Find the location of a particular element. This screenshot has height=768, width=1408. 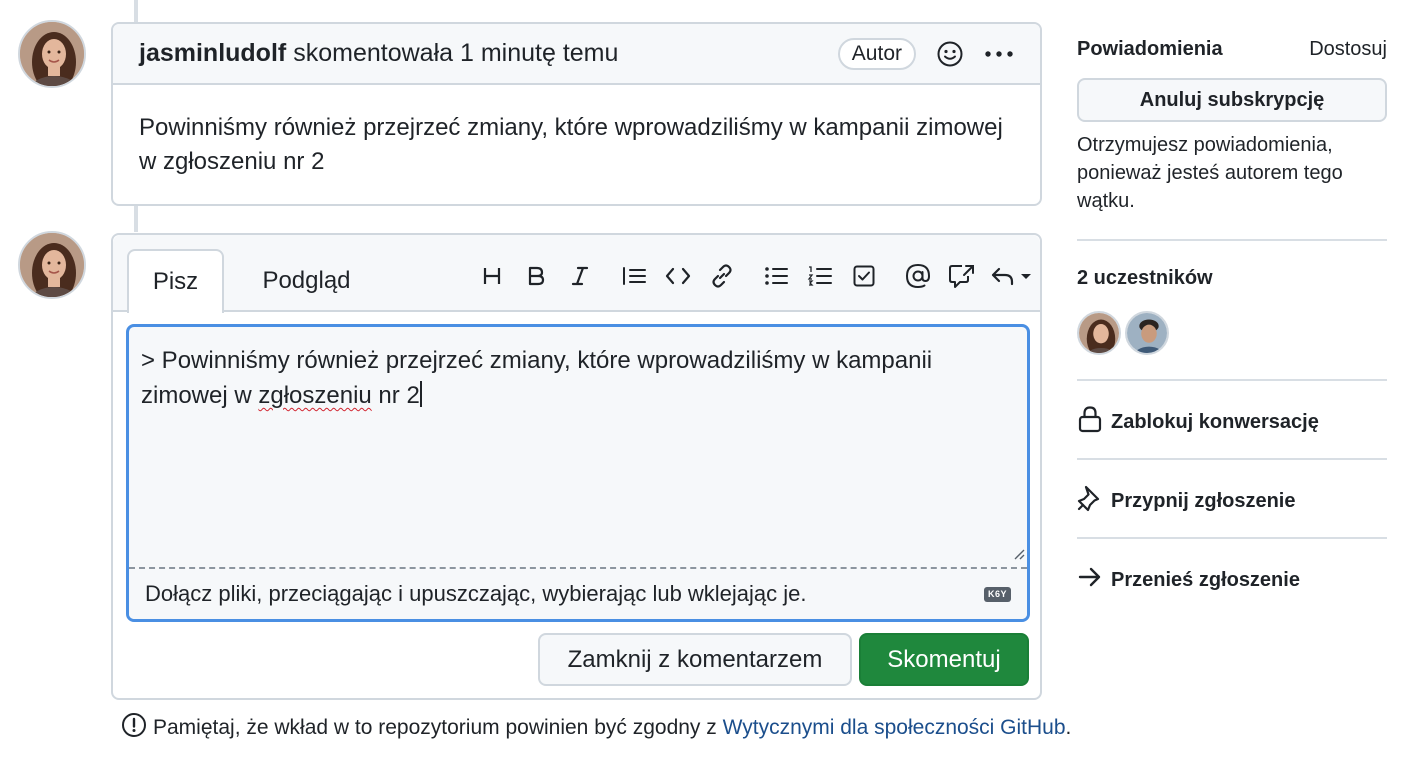

notifications-title: Powiadomienia is located at coordinates (1150, 49).